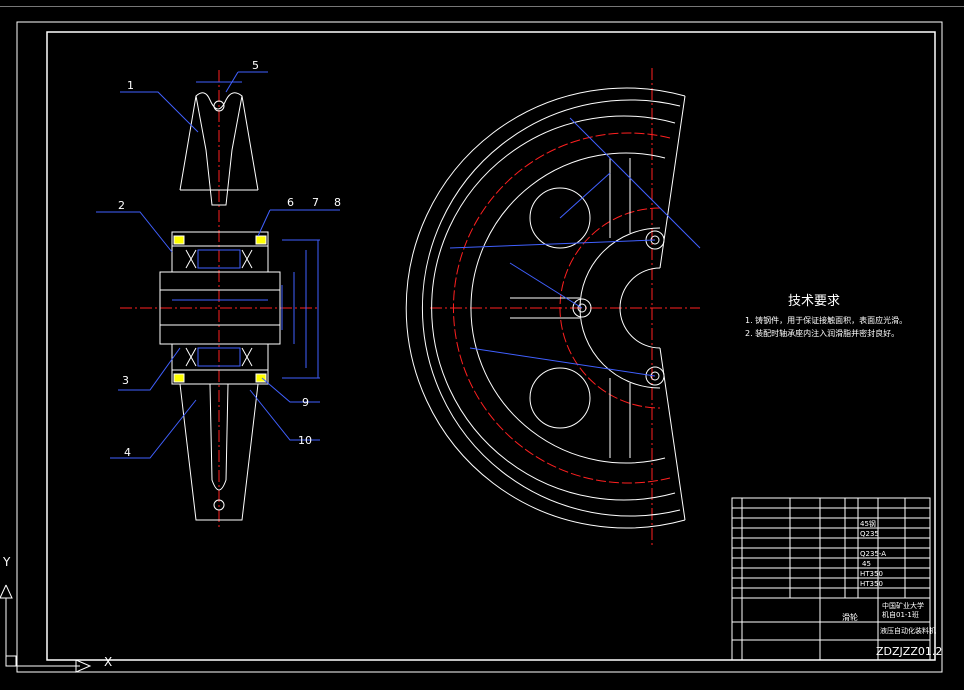 Image resolution: width=964 pixels, height=690 pixels. What do you see at coordinates (125, 380) in the screenshot?
I see `part-number-3: 3` at bounding box center [125, 380].